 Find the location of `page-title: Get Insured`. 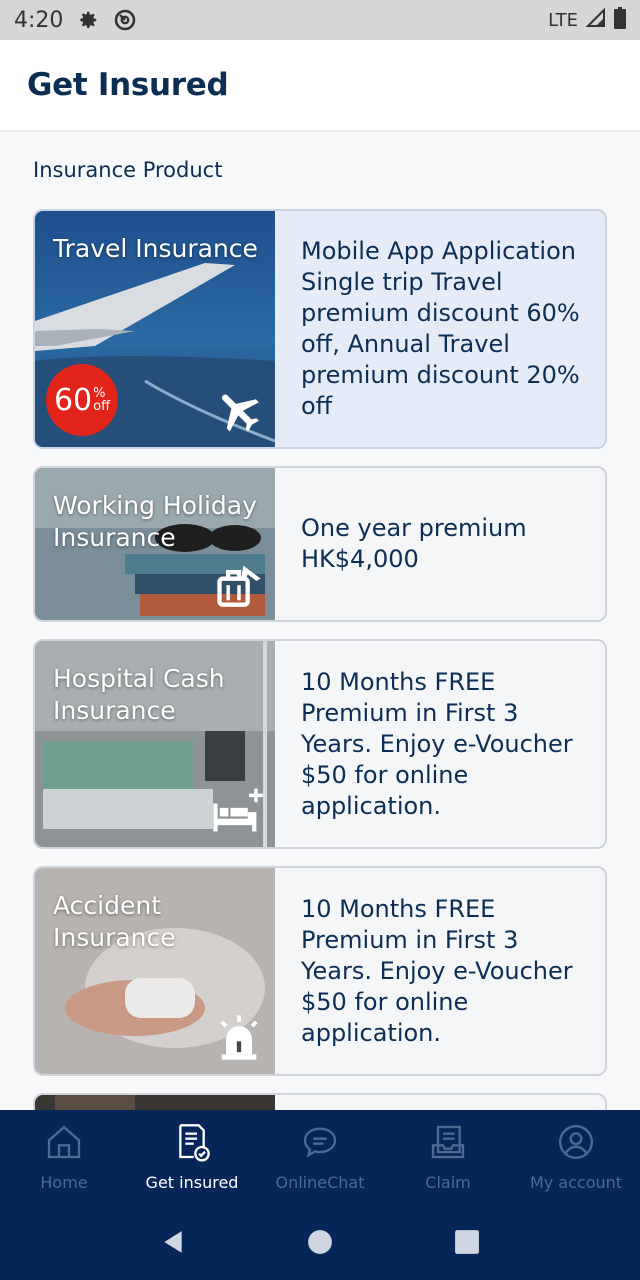

page-title: Get Insured is located at coordinates (128, 85).